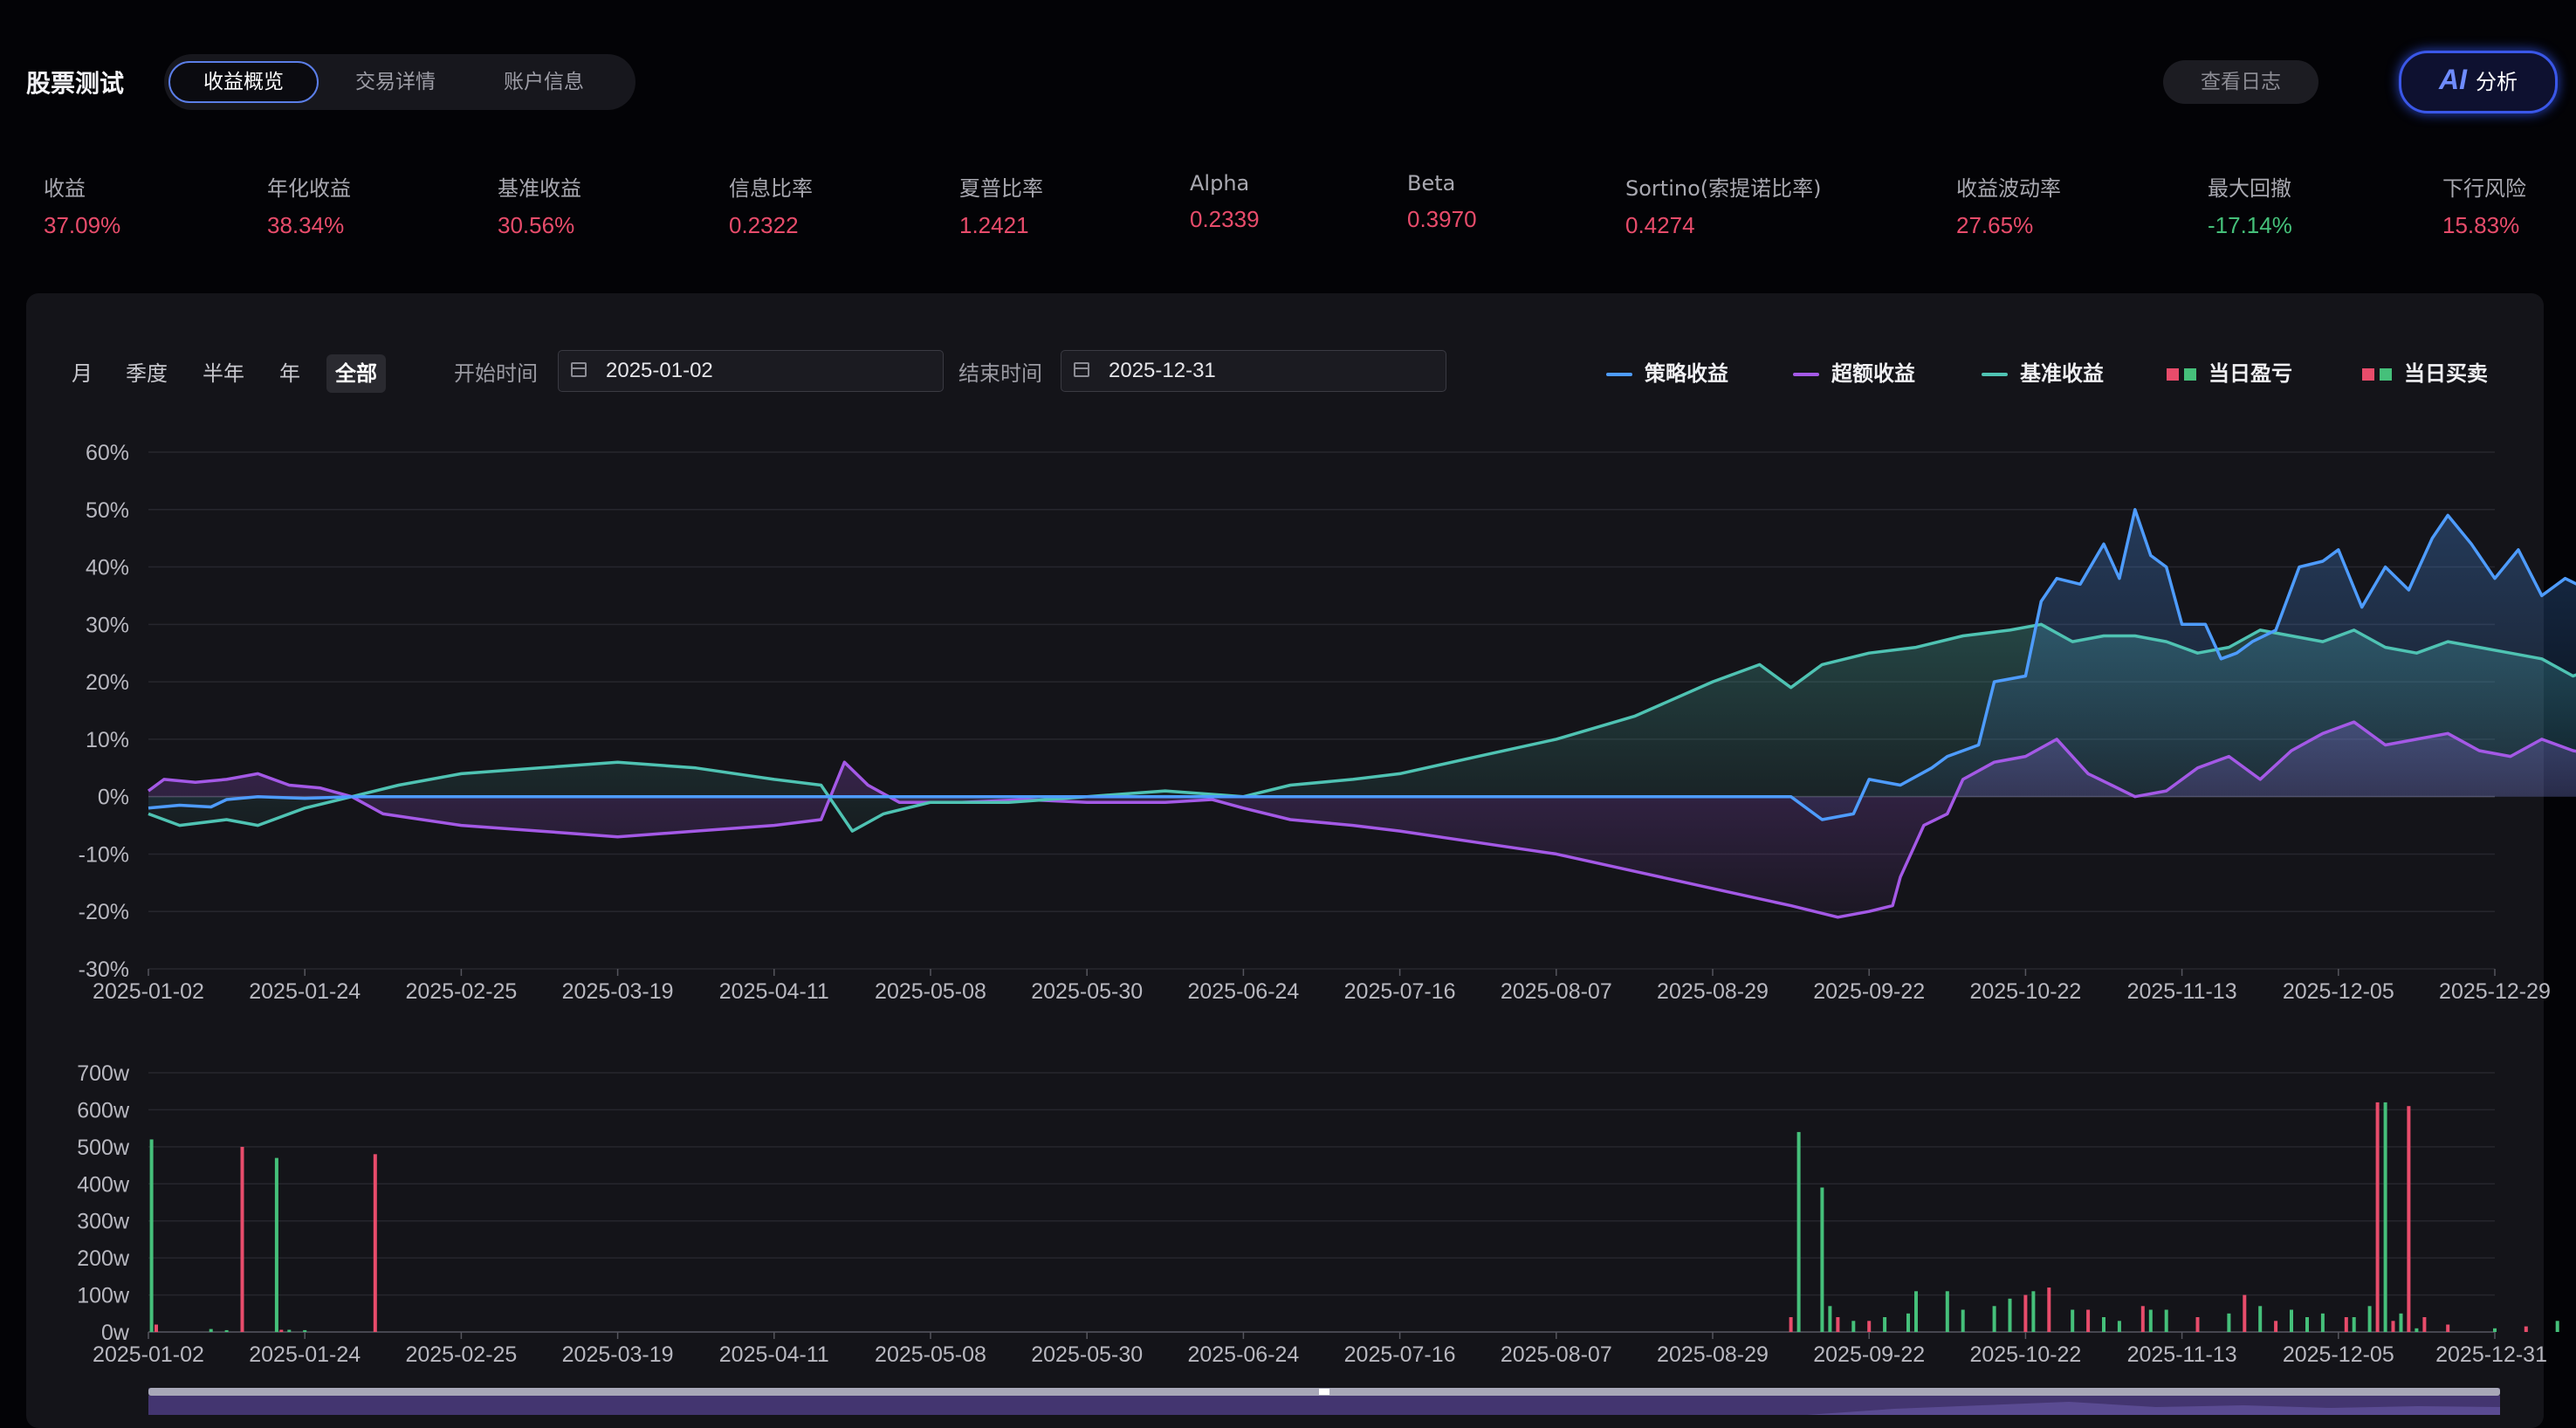 The height and width of the screenshot is (1428, 2576). What do you see at coordinates (1713, 1354) in the screenshot?
I see `x-tick-label: 2025-08-29` at bounding box center [1713, 1354].